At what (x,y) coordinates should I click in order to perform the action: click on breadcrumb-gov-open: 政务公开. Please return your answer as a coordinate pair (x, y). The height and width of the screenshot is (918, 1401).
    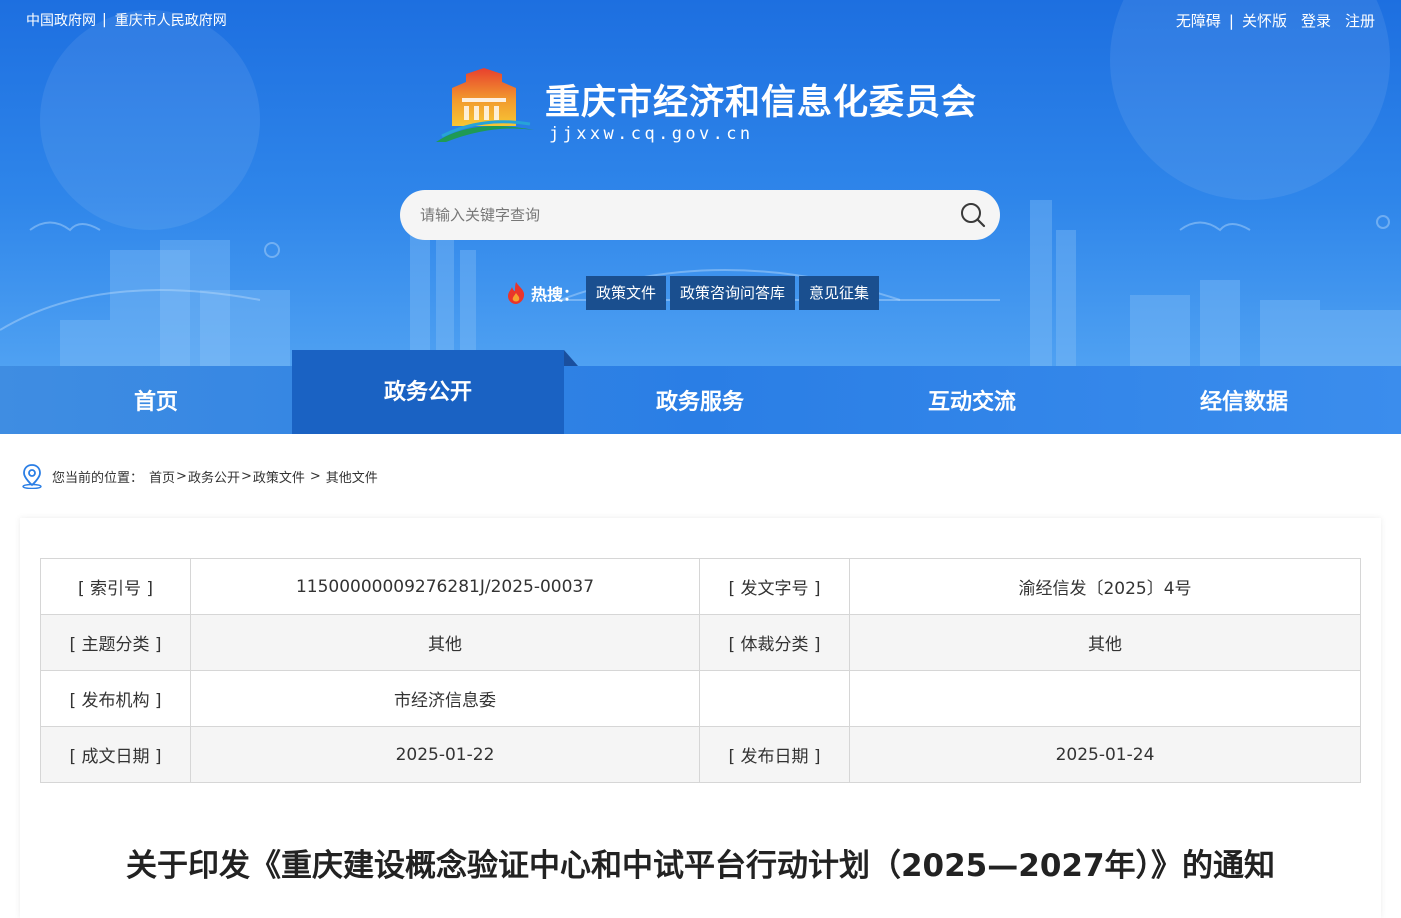
    Looking at the image, I should click on (214, 476).